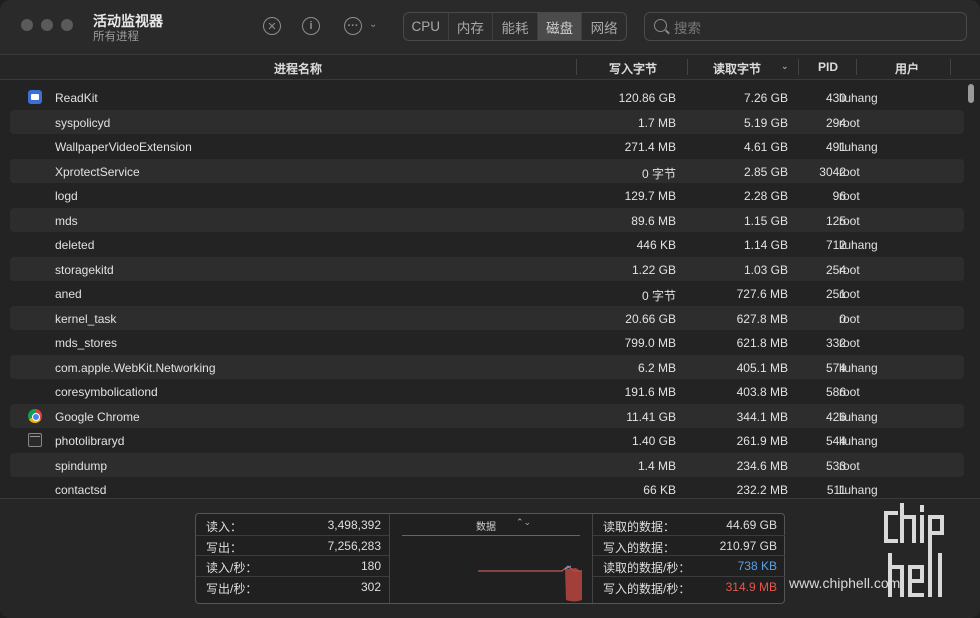 This screenshot has width=980, height=618. I want to click on tab-cpu: CPU, so click(426, 26).